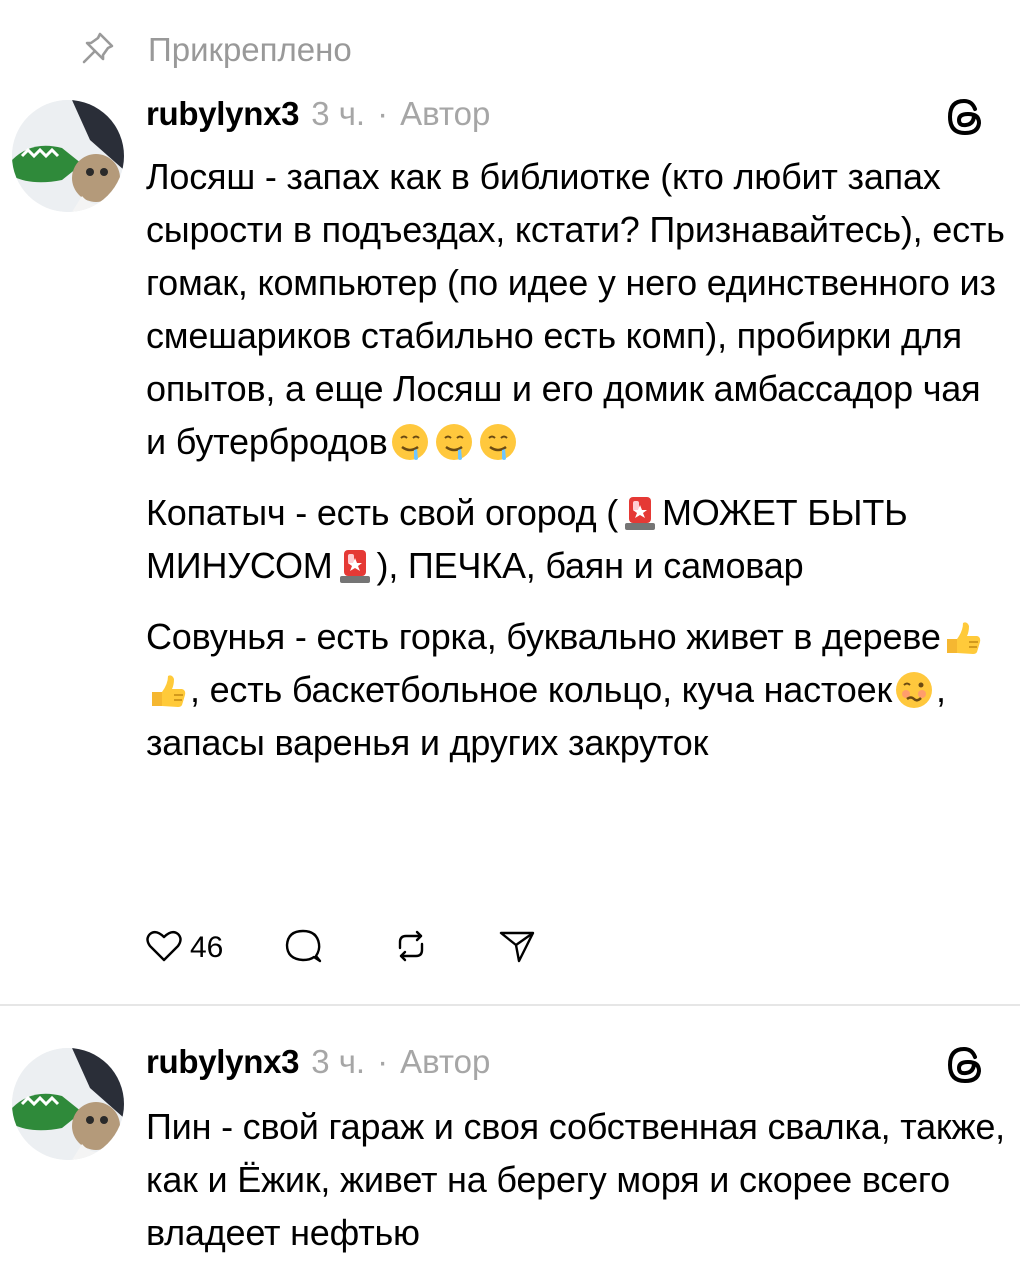 Image resolution: width=1020 pixels, height=1280 pixels. I want to click on paragraph-text: Копатыч - есть свой огород (, so click(382, 512).